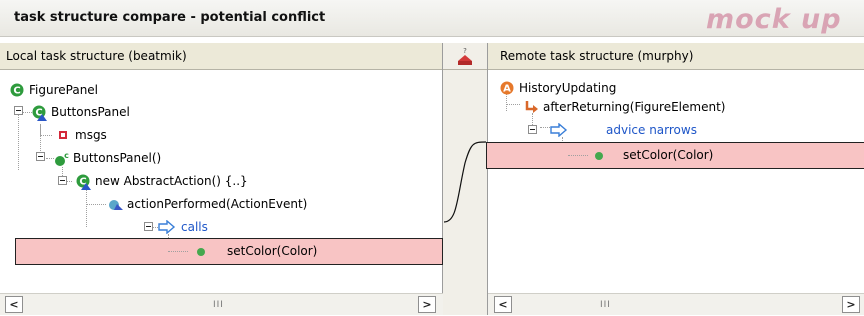  I want to click on svg-text: A, so click(507, 89).